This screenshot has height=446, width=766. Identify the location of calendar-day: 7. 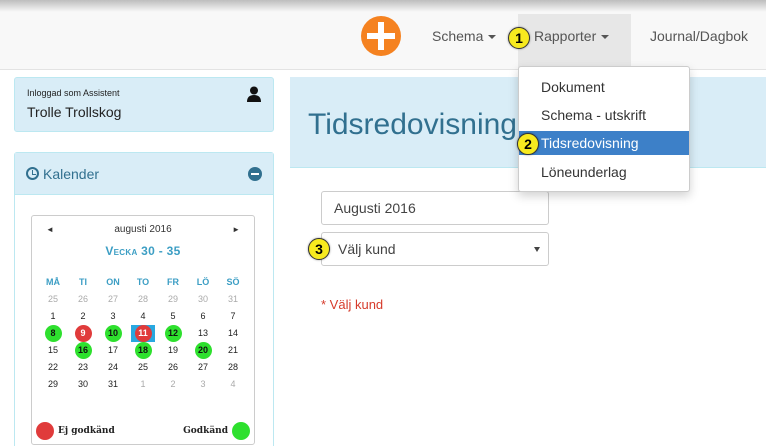
(233, 316).